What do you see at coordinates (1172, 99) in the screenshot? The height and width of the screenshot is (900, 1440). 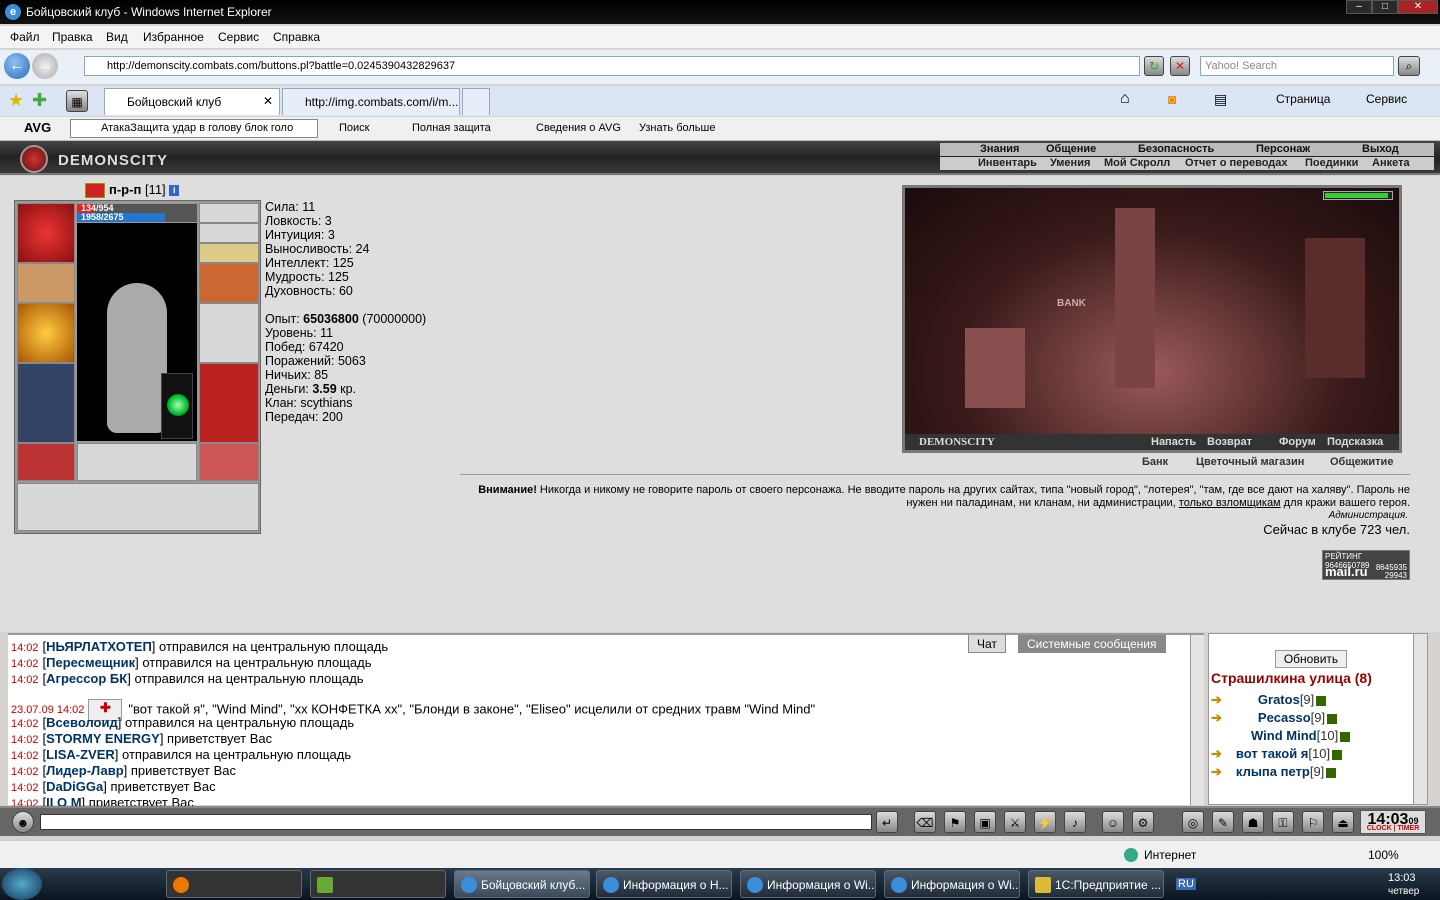 I see `rss-icon: ◙` at bounding box center [1172, 99].